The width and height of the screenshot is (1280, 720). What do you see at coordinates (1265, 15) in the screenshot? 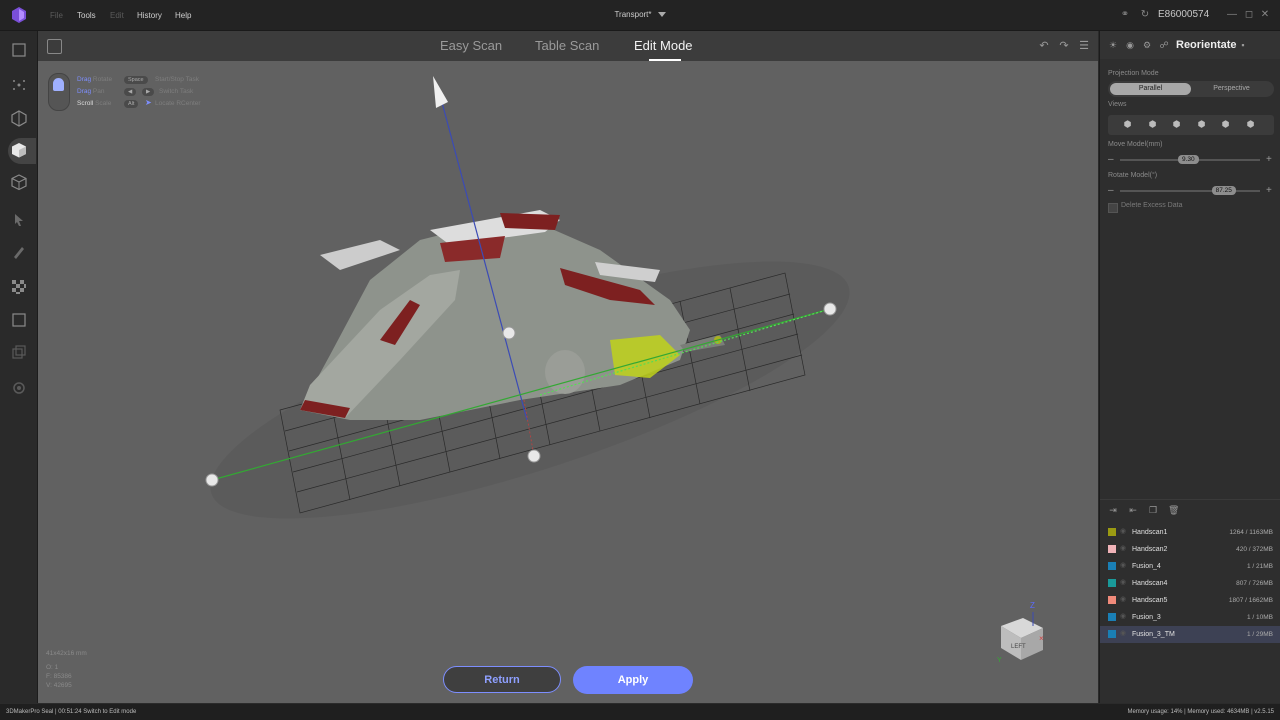
I see `close-icon: ✕` at bounding box center [1265, 15].